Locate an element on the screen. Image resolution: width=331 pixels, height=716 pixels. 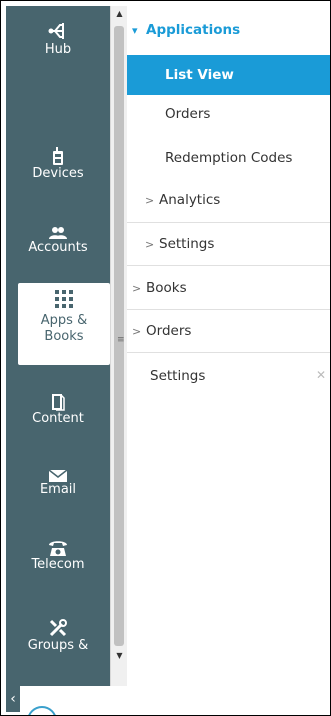
menu-item-redemption-codes-label: Redemption Codes is located at coordinates (229, 158).